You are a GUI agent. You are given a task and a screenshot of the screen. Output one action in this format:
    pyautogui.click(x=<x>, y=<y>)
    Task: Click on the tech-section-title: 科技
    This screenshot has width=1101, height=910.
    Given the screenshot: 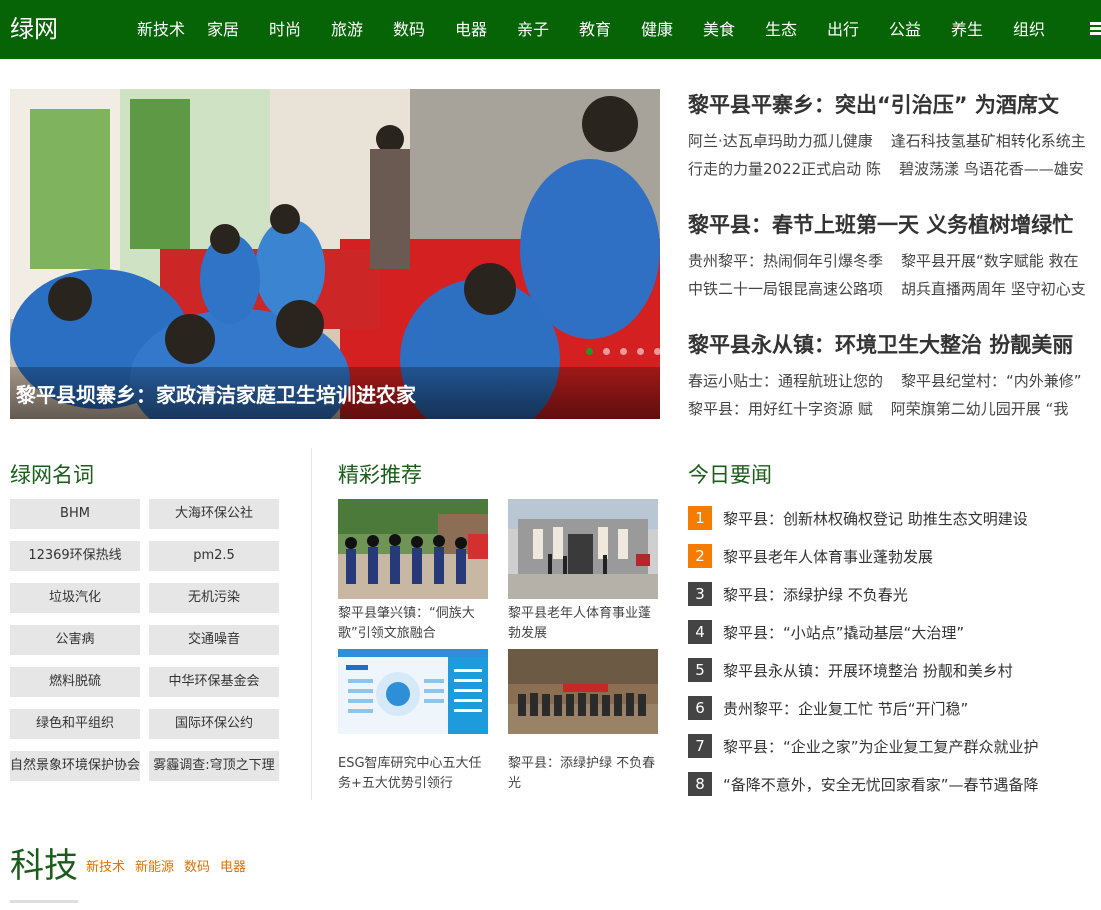 What is the action you would take?
    pyautogui.click(x=44, y=866)
    